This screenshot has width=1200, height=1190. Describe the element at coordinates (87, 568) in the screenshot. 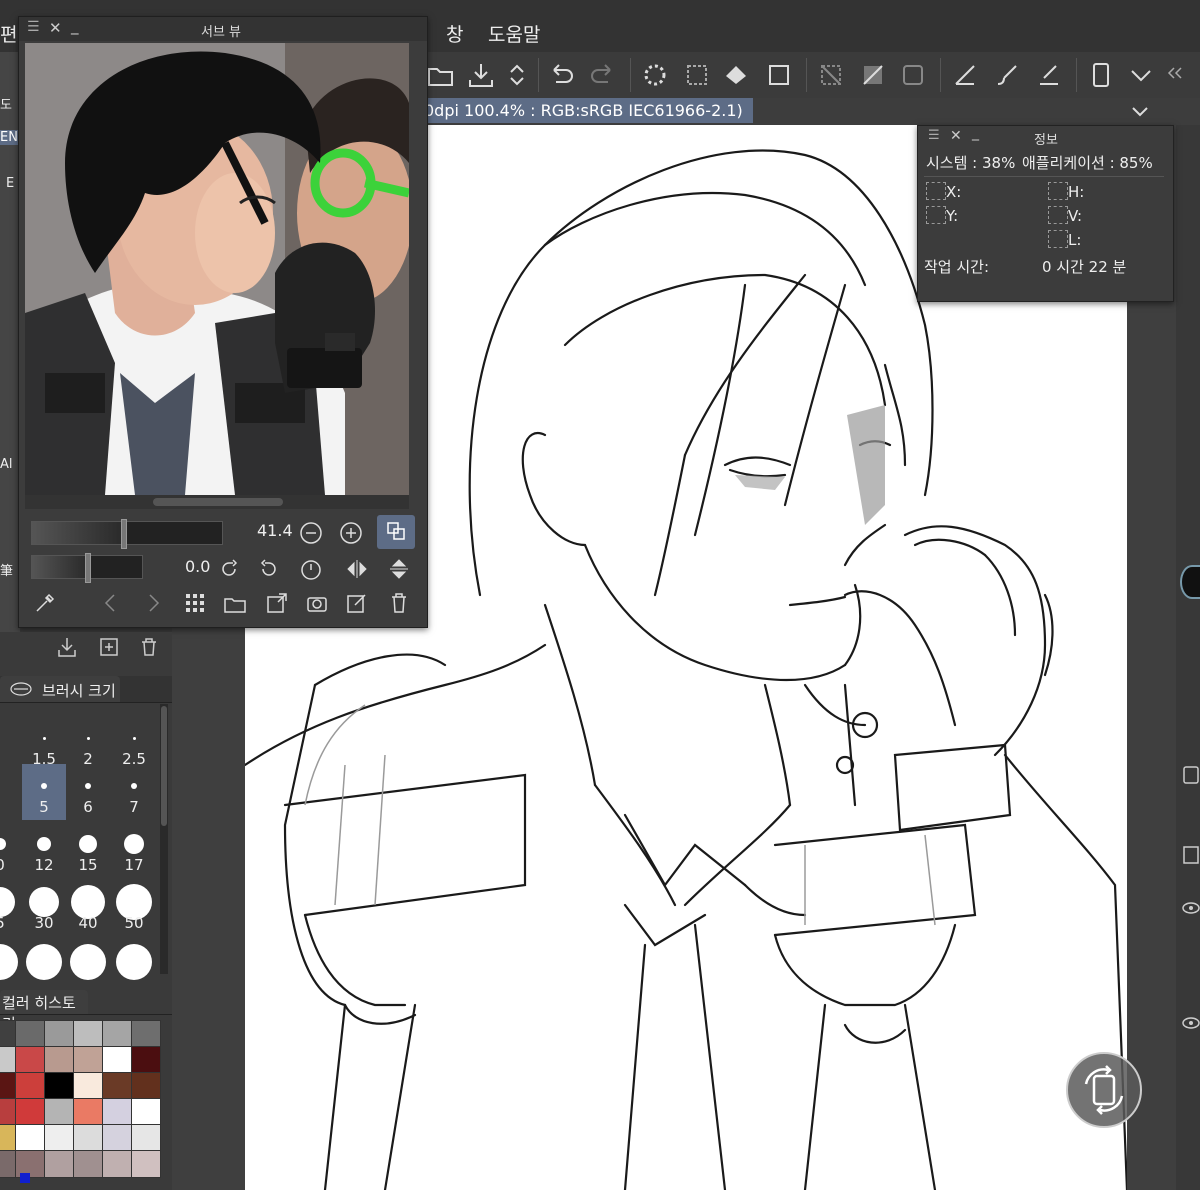

I see `rotation-slider` at that location.